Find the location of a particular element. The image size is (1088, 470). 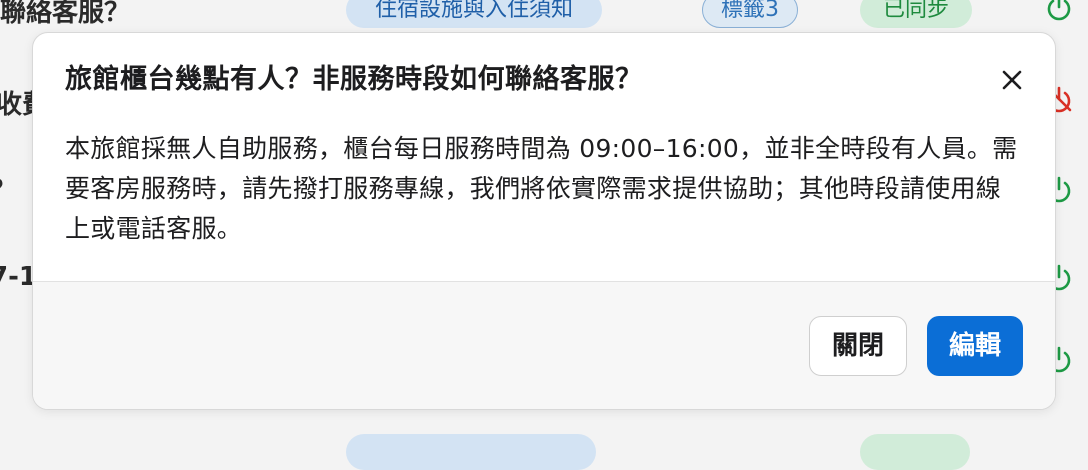

close-icon is located at coordinates (1012, 80).